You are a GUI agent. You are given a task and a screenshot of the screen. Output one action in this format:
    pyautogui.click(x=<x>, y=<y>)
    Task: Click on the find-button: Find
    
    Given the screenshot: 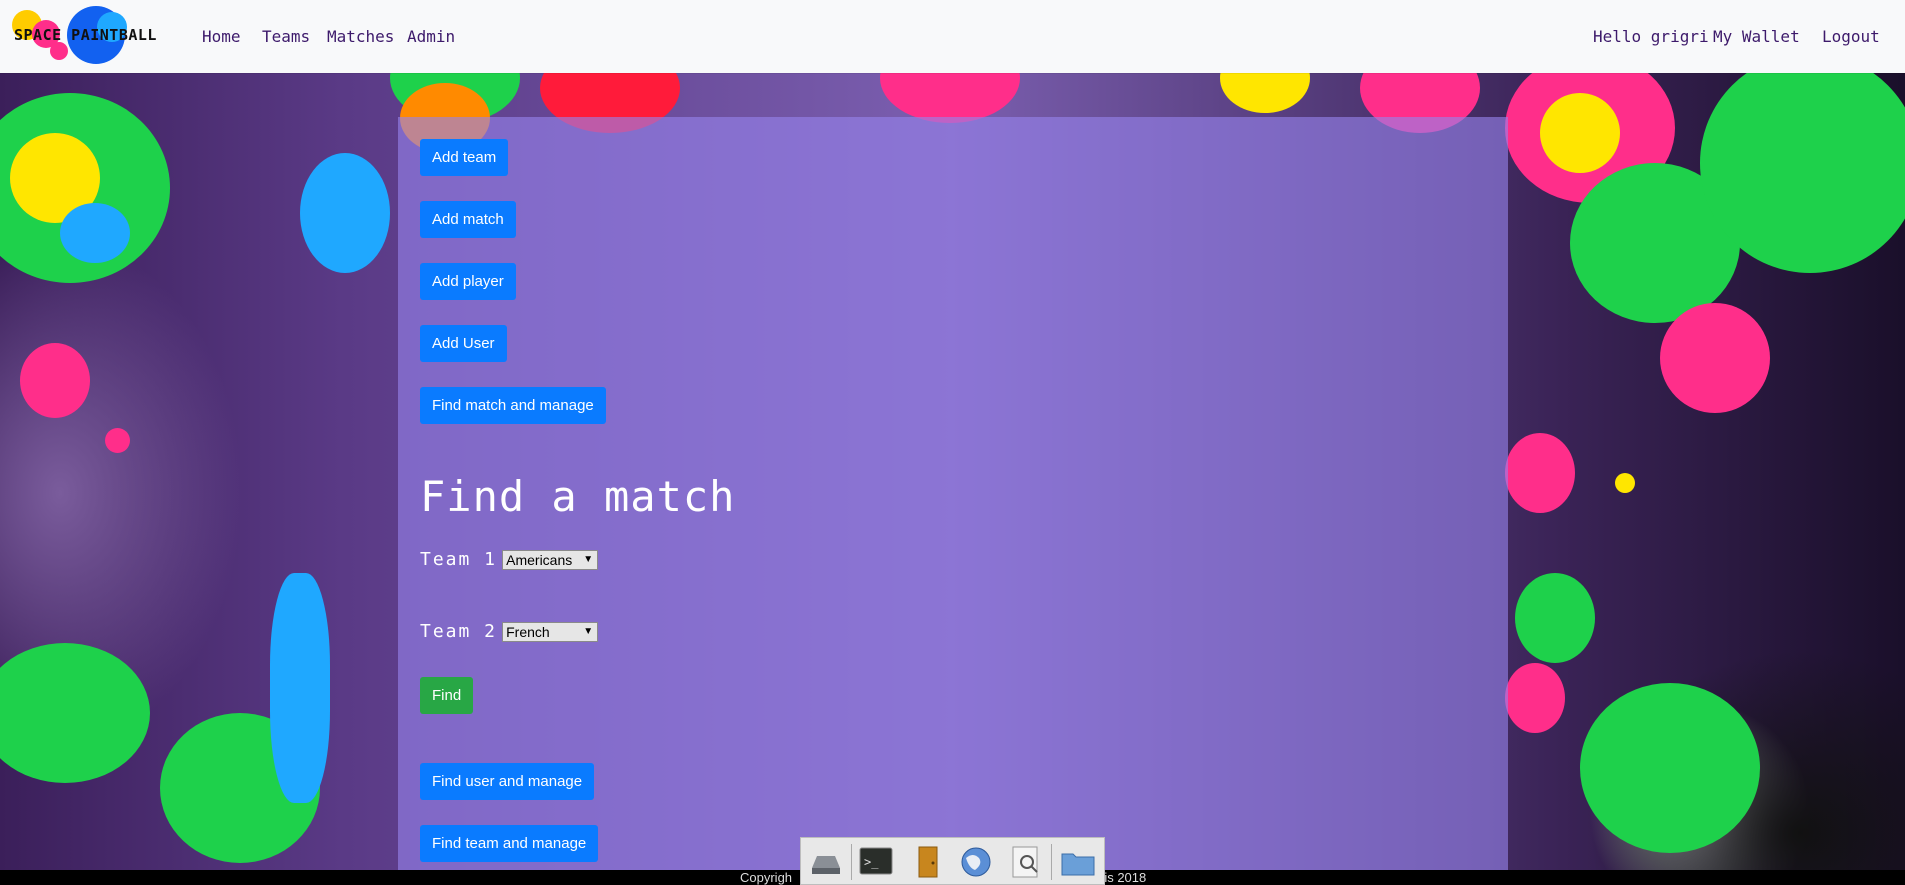 What is the action you would take?
    pyautogui.click(x=447, y=695)
    